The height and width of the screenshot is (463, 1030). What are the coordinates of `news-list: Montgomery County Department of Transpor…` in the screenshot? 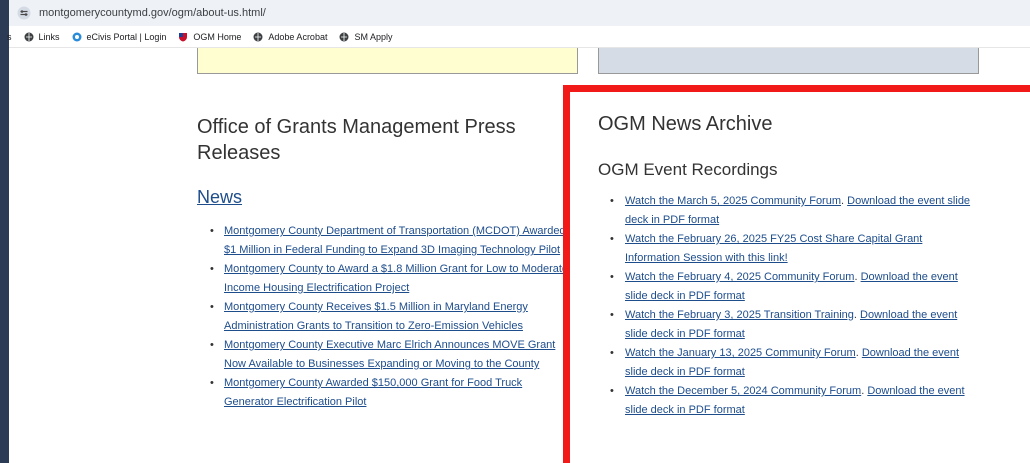 It's located at (387, 317).